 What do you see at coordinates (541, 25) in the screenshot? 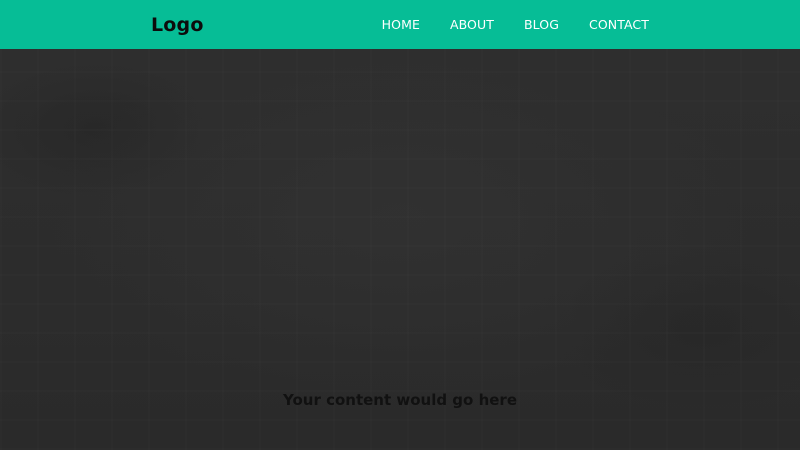
I see `nav-link-blog: BLOG` at bounding box center [541, 25].